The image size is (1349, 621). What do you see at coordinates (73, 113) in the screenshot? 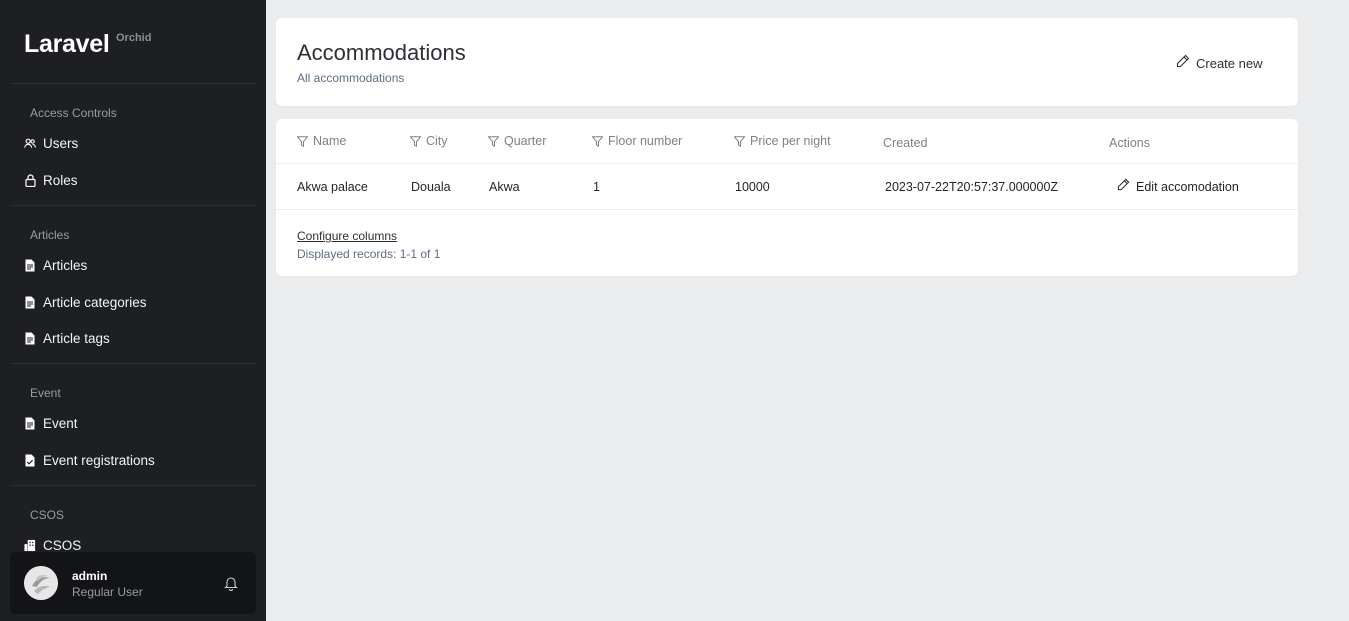
I see `section-title-access-controls: Access Controls` at bounding box center [73, 113].